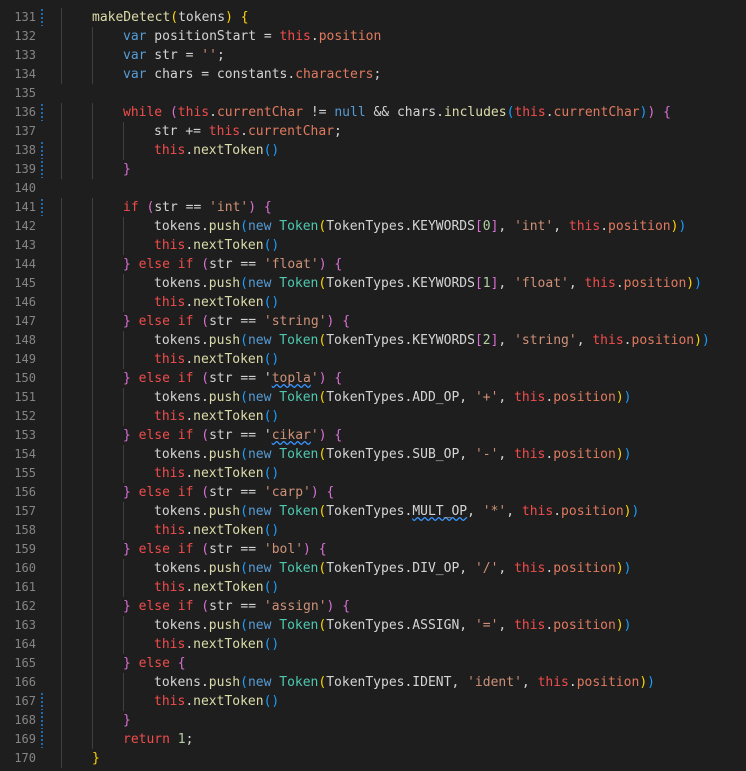 The image size is (746, 771). I want to click on code-token: push, so click(224, 283).